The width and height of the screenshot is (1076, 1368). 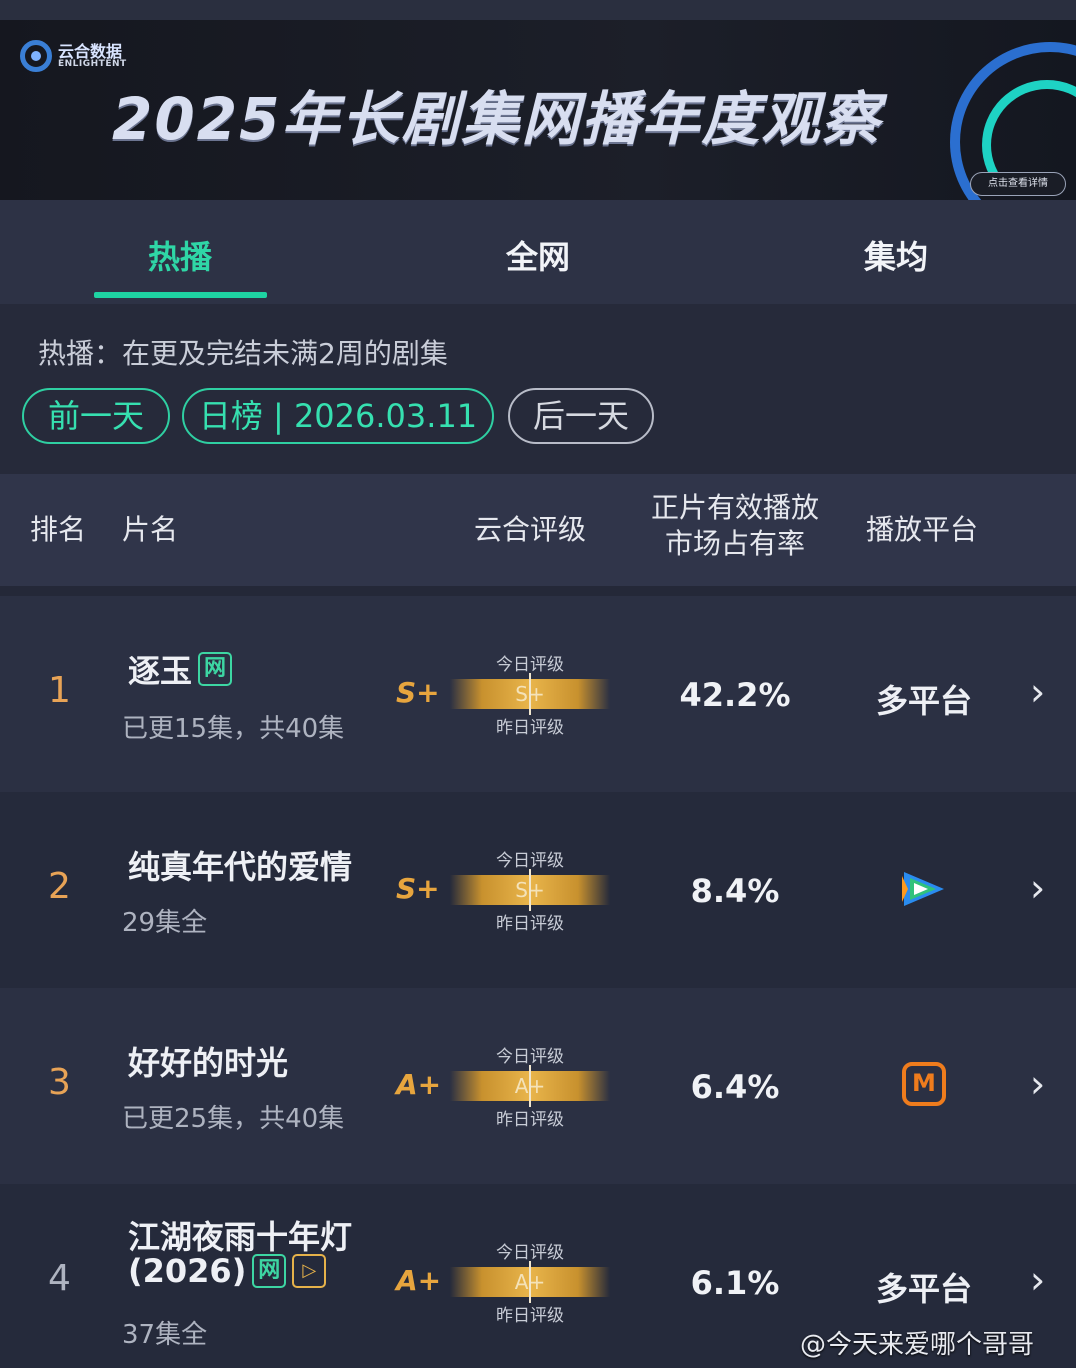 I want to click on row-market-share: 42.2%, so click(x=735, y=695).